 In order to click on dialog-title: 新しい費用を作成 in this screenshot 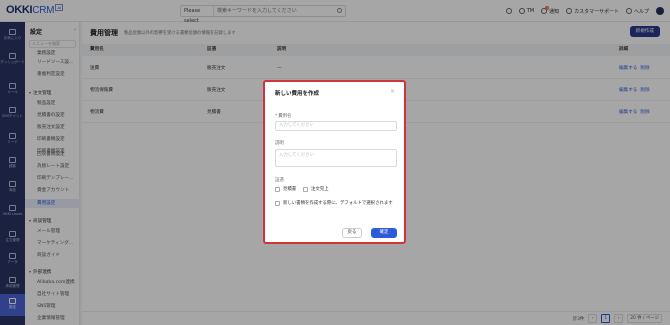, I will do `click(297, 94)`.